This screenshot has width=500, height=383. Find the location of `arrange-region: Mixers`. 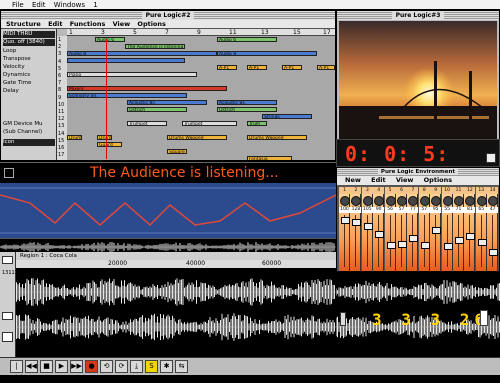

arrange-region: Mixers is located at coordinates (147, 88).